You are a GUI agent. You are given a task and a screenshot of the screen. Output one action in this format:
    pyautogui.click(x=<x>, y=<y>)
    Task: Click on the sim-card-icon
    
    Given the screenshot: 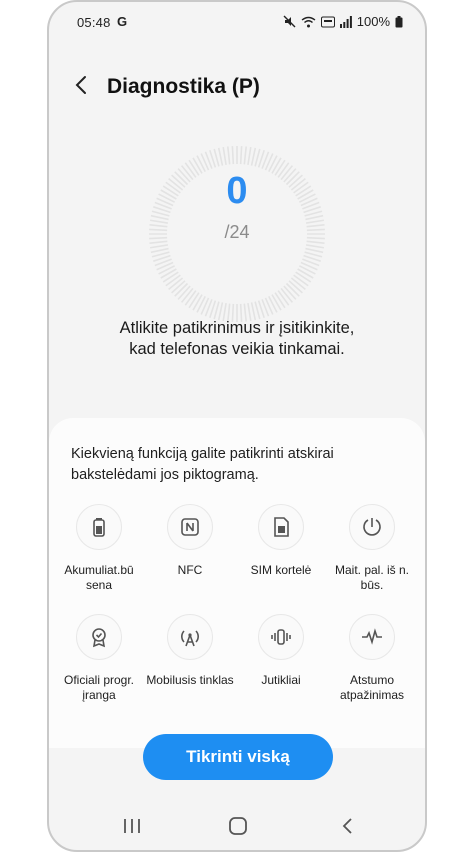 What is the action you would take?
    pyautogui.click(x=281, y=527)
    